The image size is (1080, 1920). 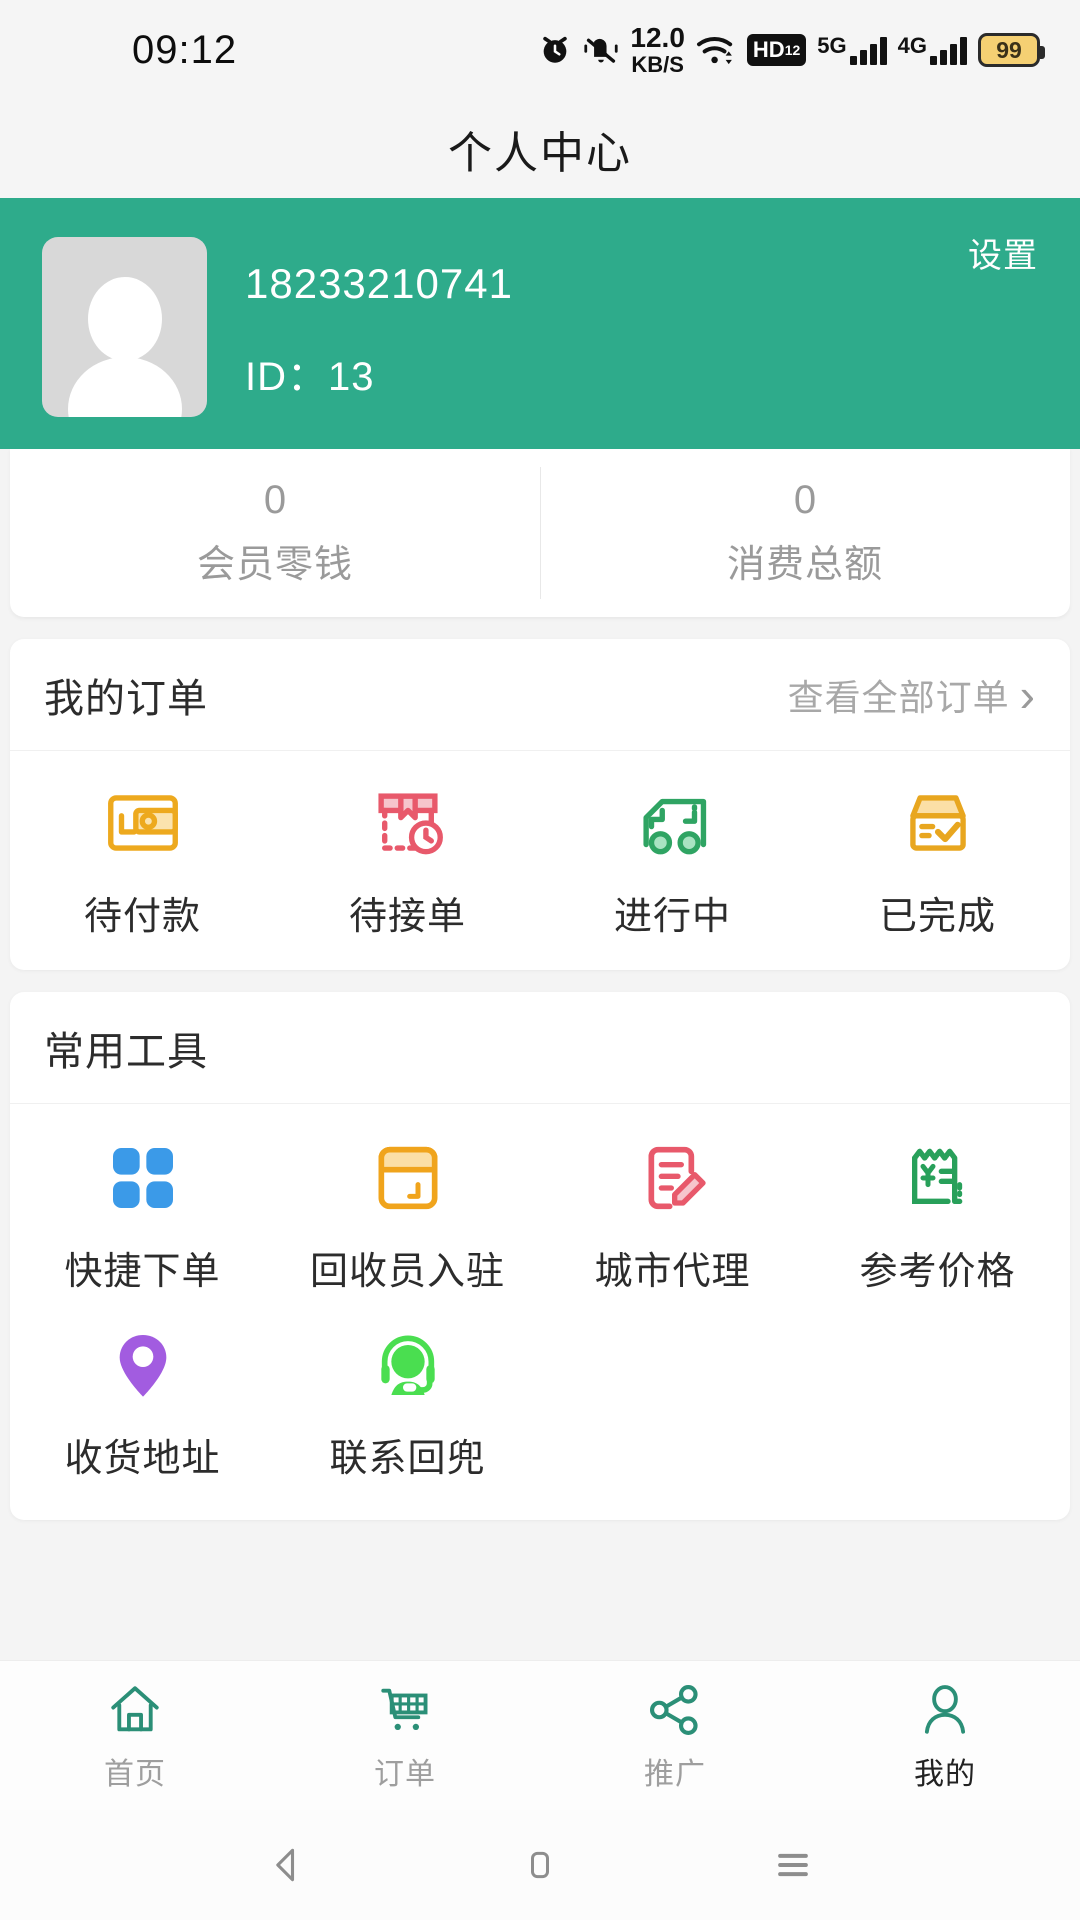 I want to click on tool-recycler-join: 回收员入驻, so click(x=407, y=1214).